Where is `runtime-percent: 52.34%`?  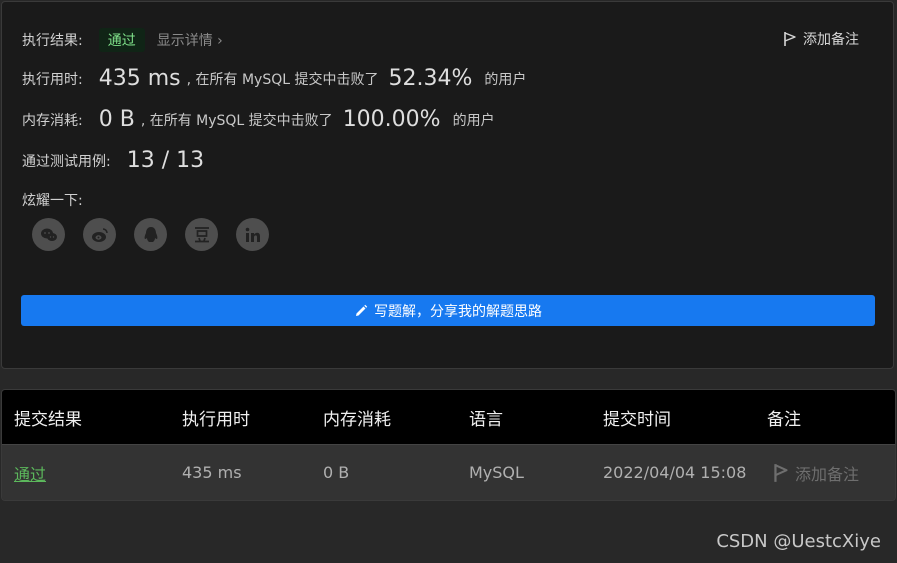
runtime-percent: 52.34% is located at coordinates (430, 78).